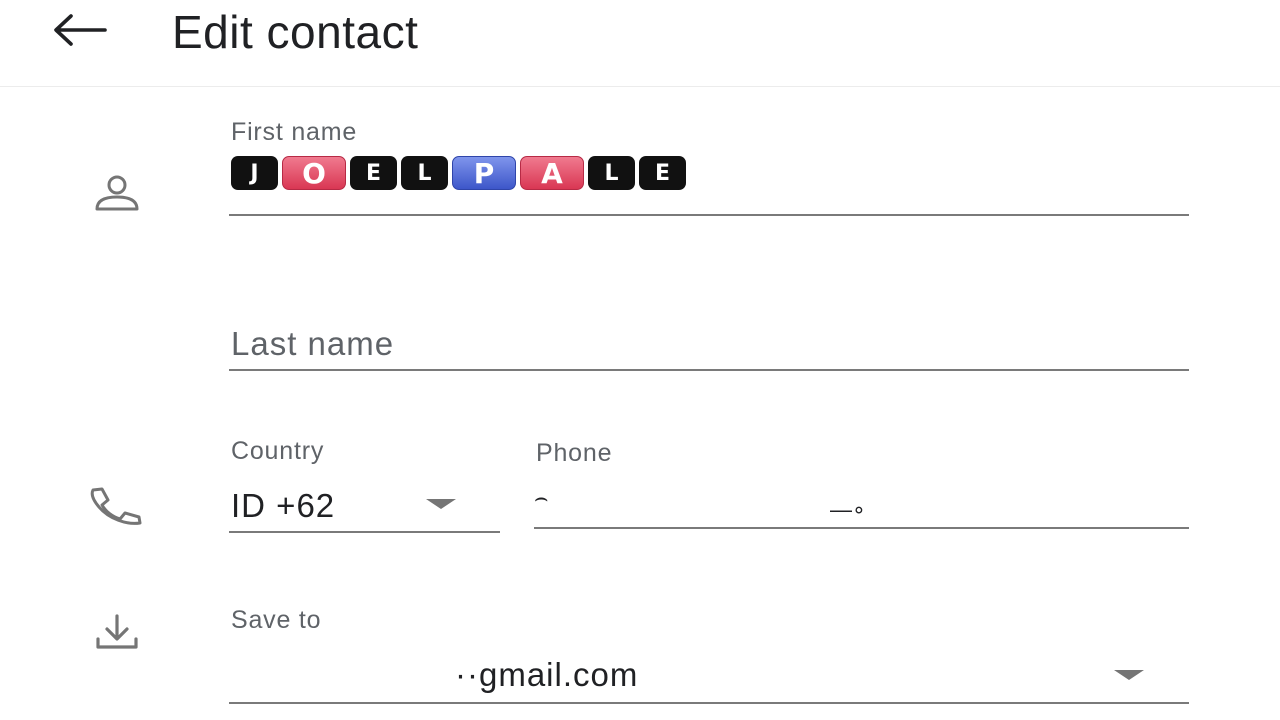 The width and height of the screenshot is (1280, 720). I want to click on download-icon, so click(117, 632).